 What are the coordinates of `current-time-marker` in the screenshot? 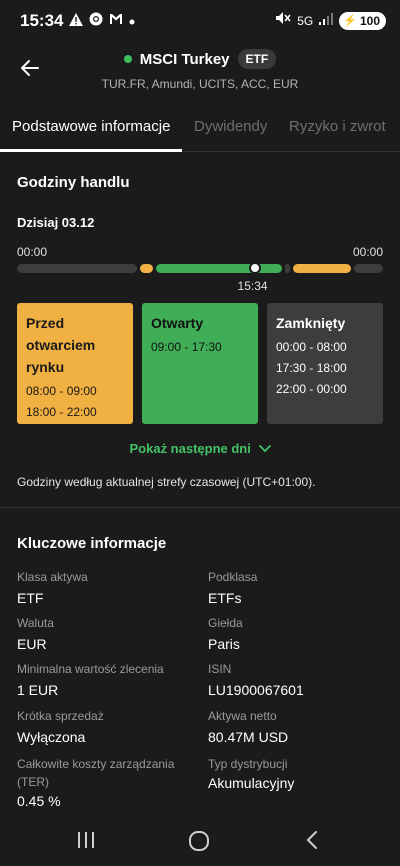 It's located at (254, 268).